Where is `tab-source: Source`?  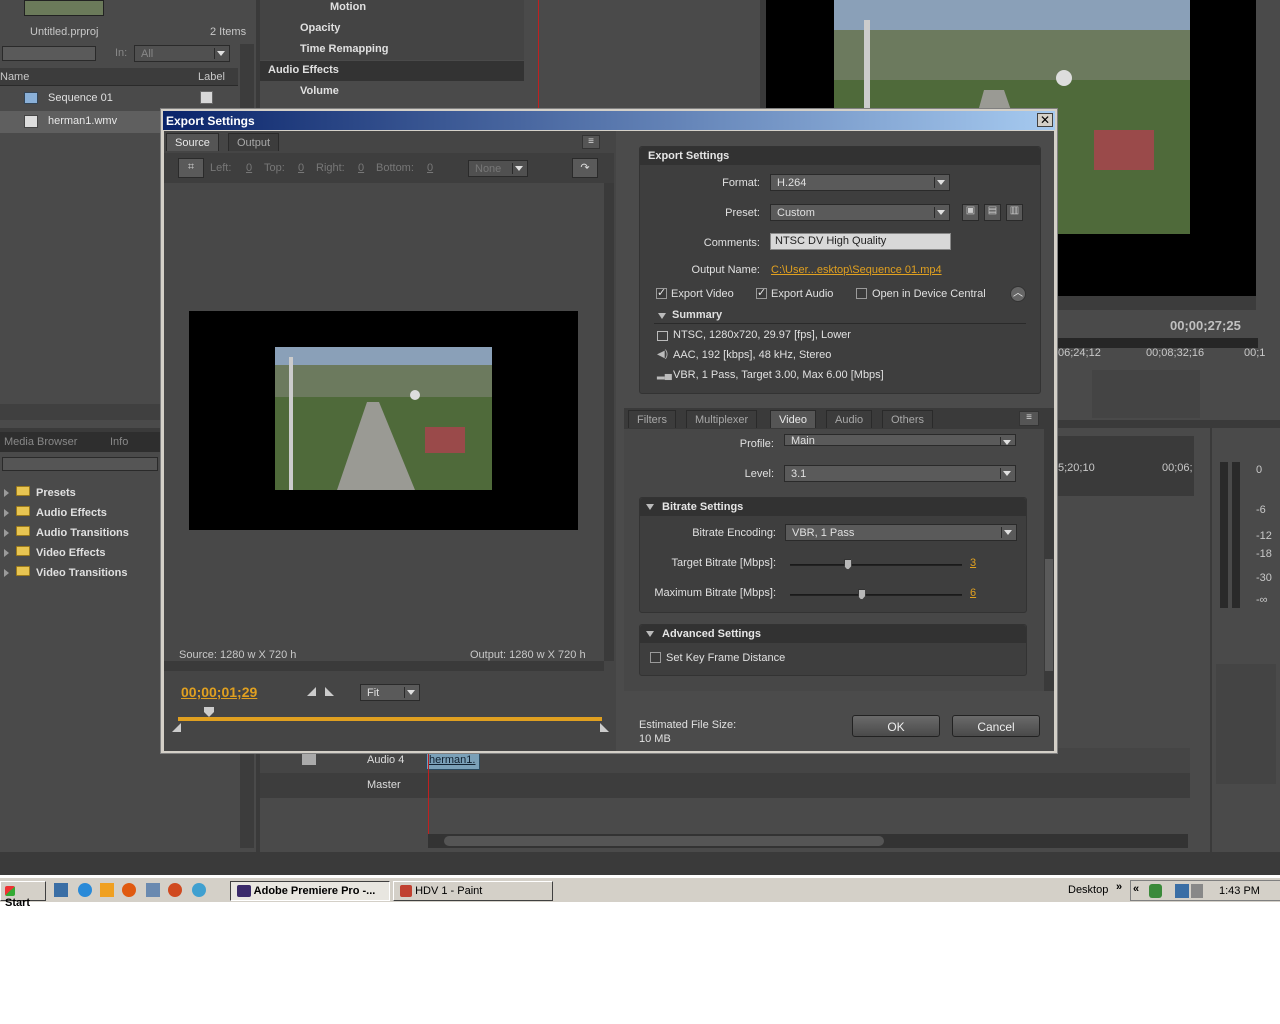
tab-source: Source is located at coordinates (192, 142).